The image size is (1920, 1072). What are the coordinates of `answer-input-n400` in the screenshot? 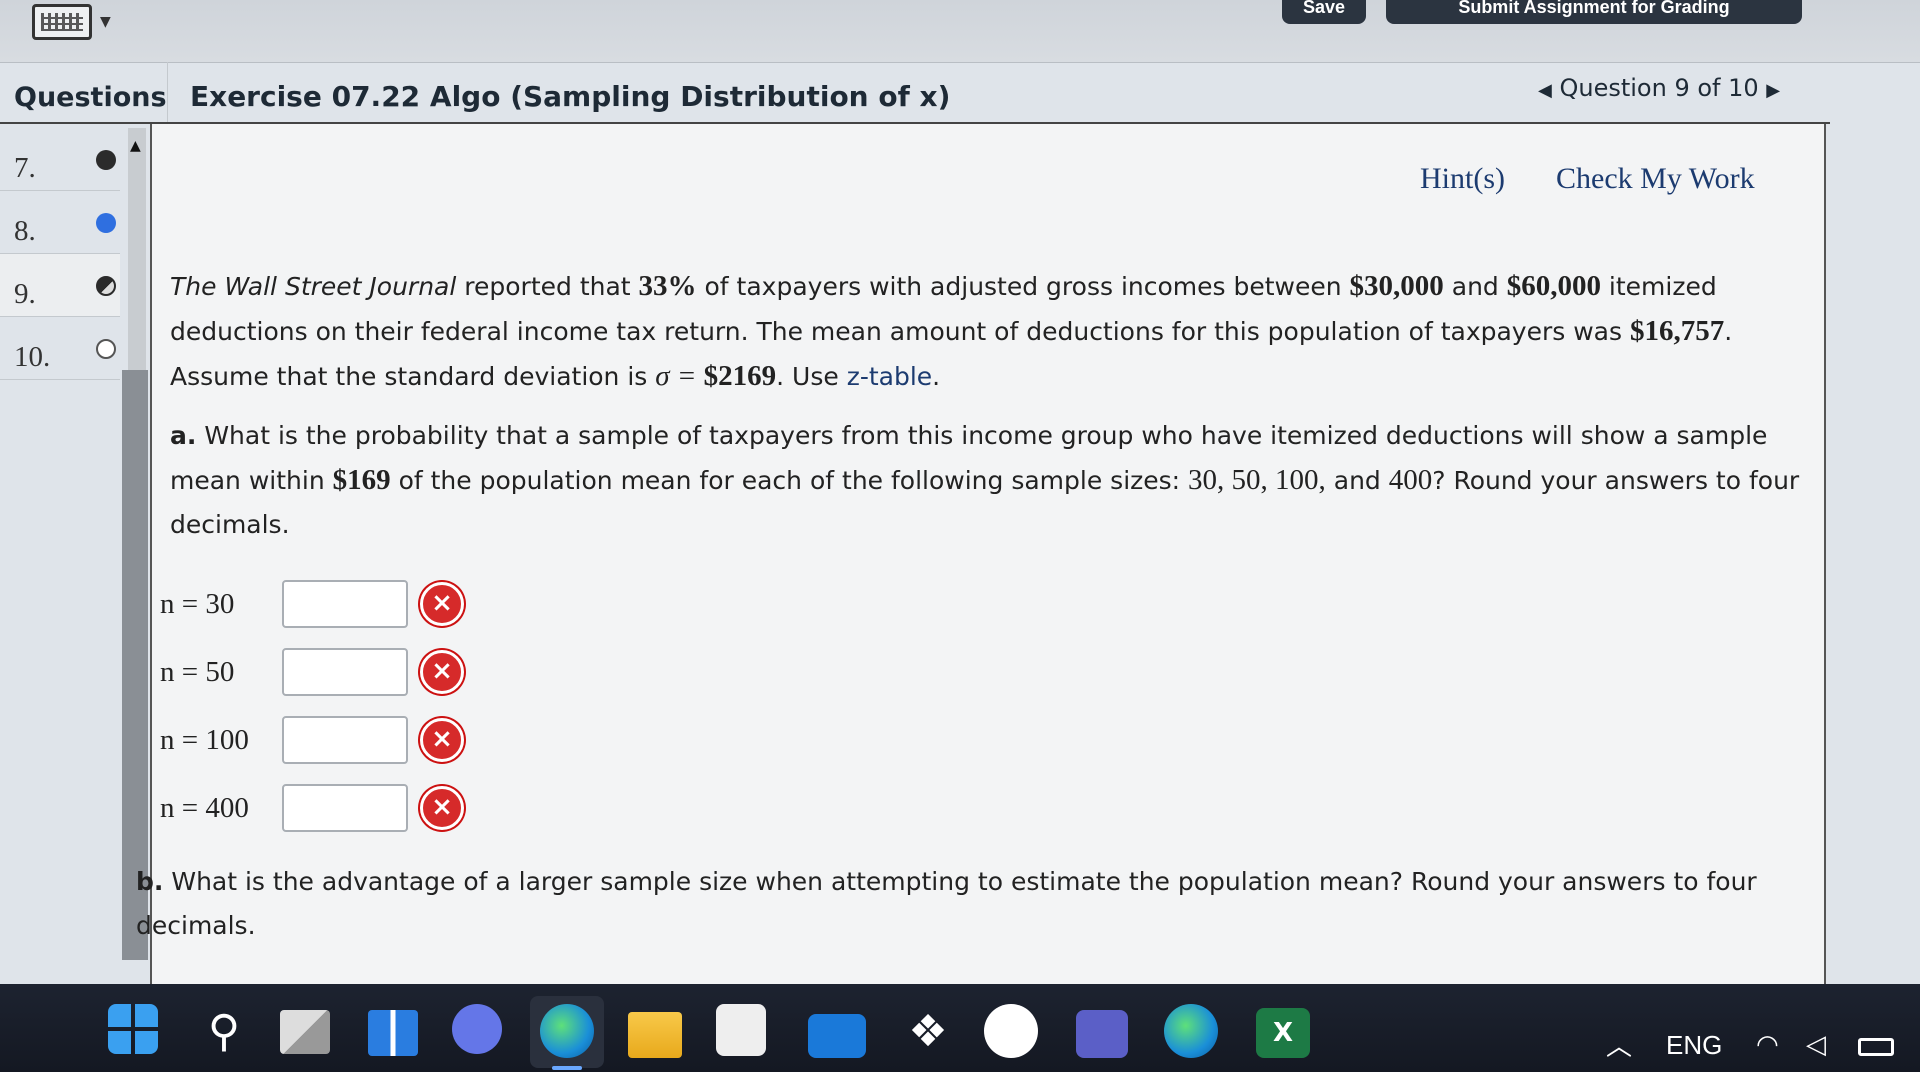 It's located at (345, 808).